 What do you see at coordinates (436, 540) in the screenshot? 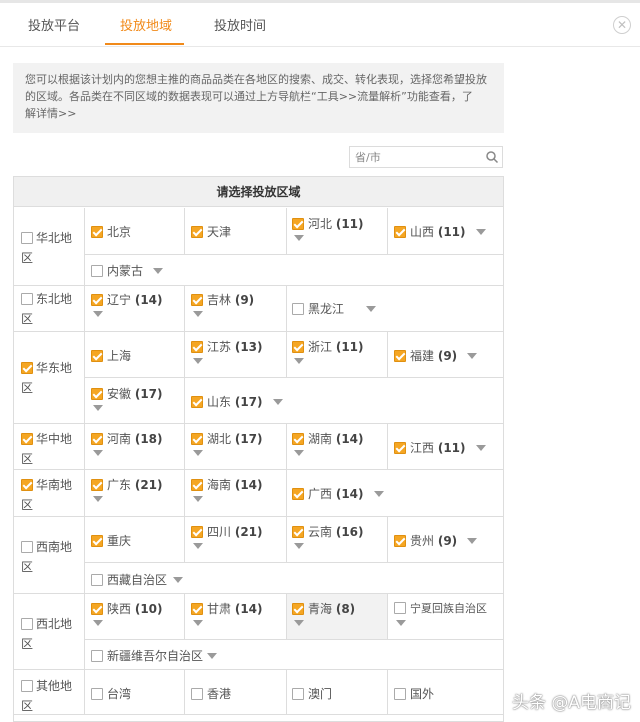
I see `province-guizhou: 贵州 (9)` at bounding box center [436, 540].